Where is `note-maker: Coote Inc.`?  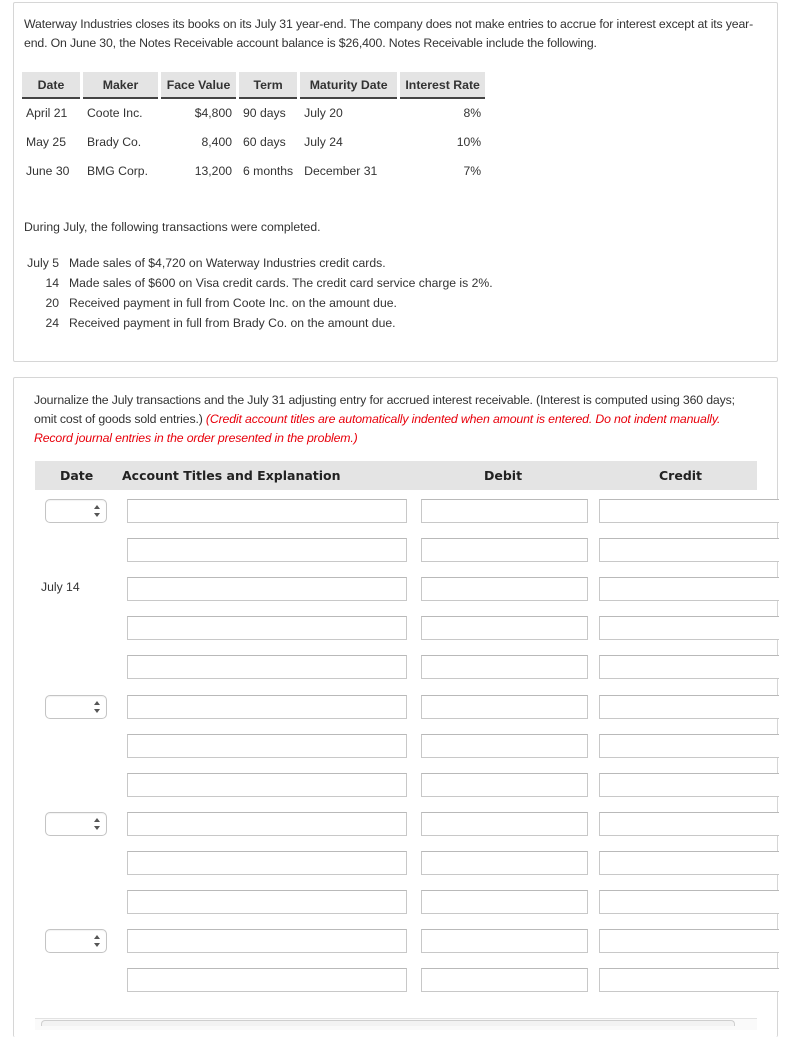
note-maker: Coote Inc. is located at coordinates (115, 113).